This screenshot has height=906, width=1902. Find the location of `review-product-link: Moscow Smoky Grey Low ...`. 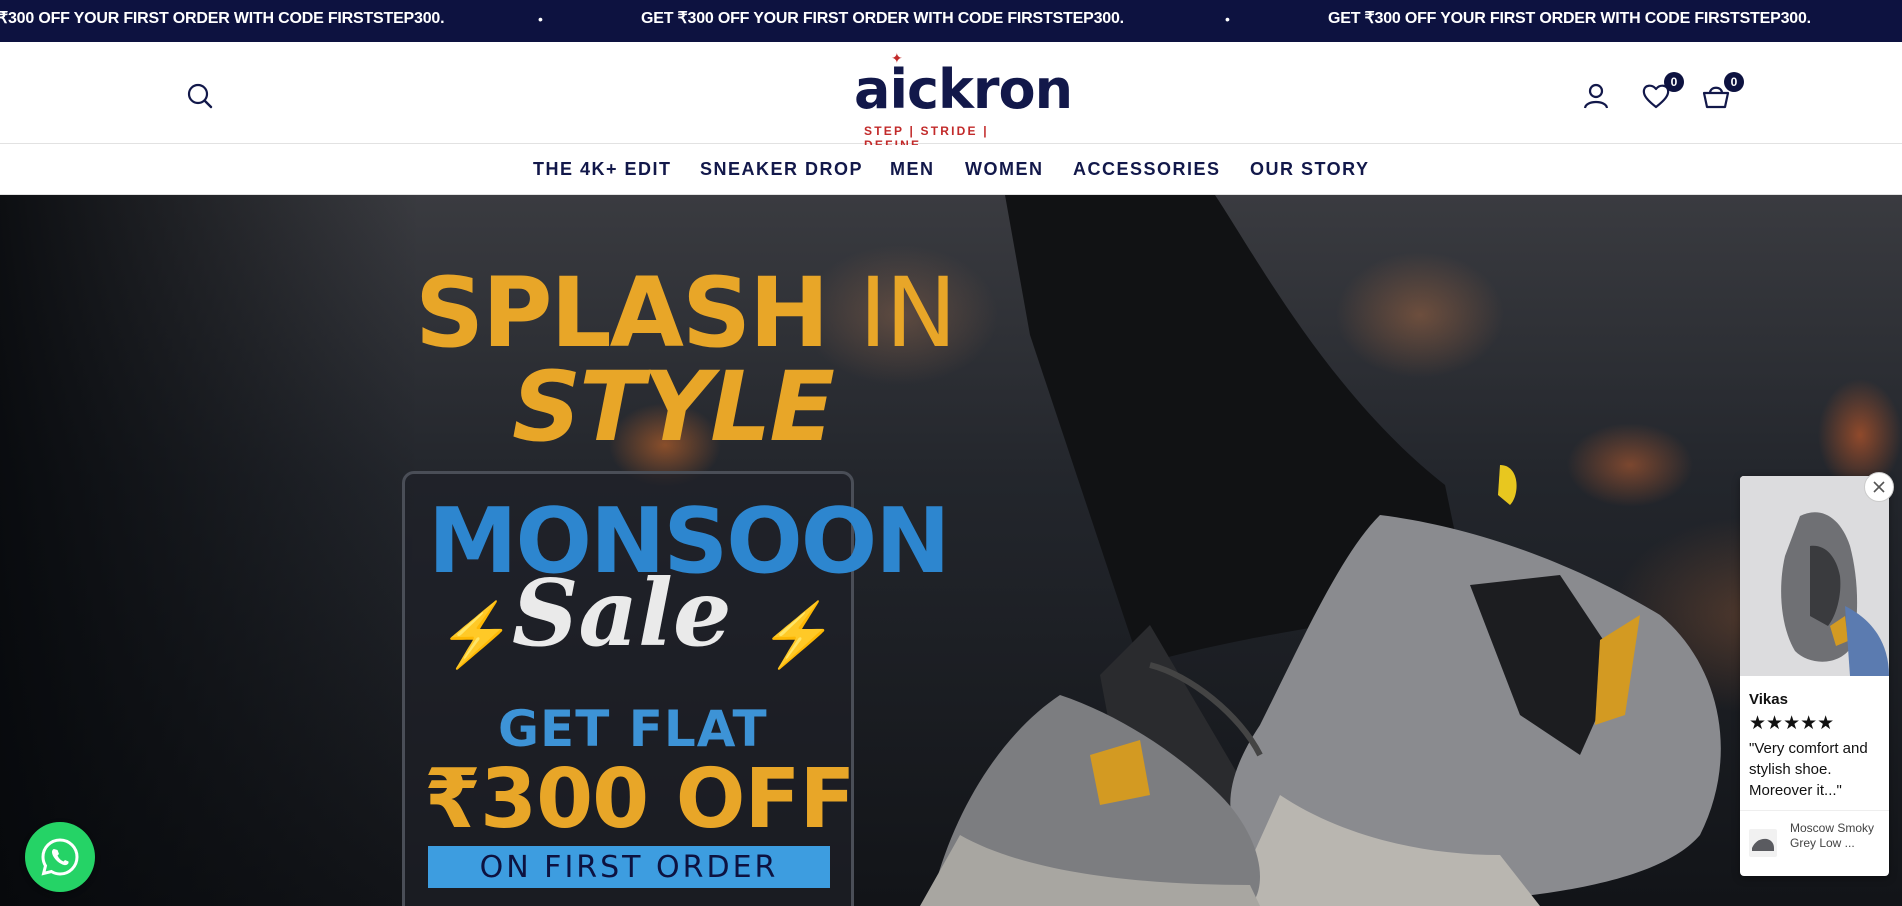

review-product-link: Moscow Smoky Grey Low ... is located at coordinates (1814, 843).